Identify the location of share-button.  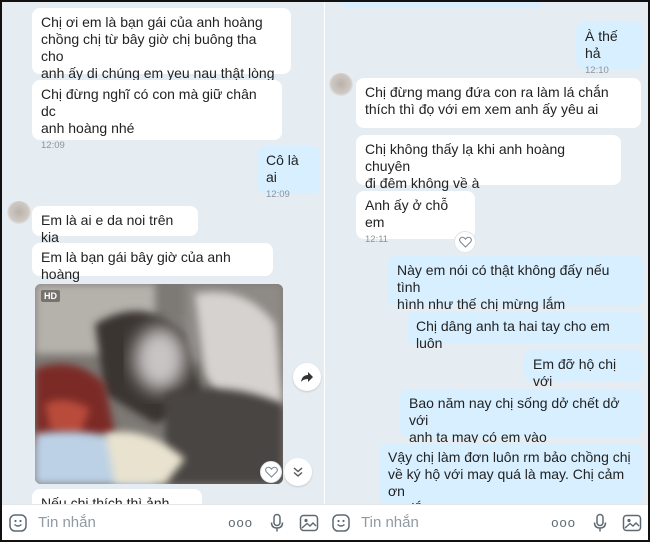
(307, 377).